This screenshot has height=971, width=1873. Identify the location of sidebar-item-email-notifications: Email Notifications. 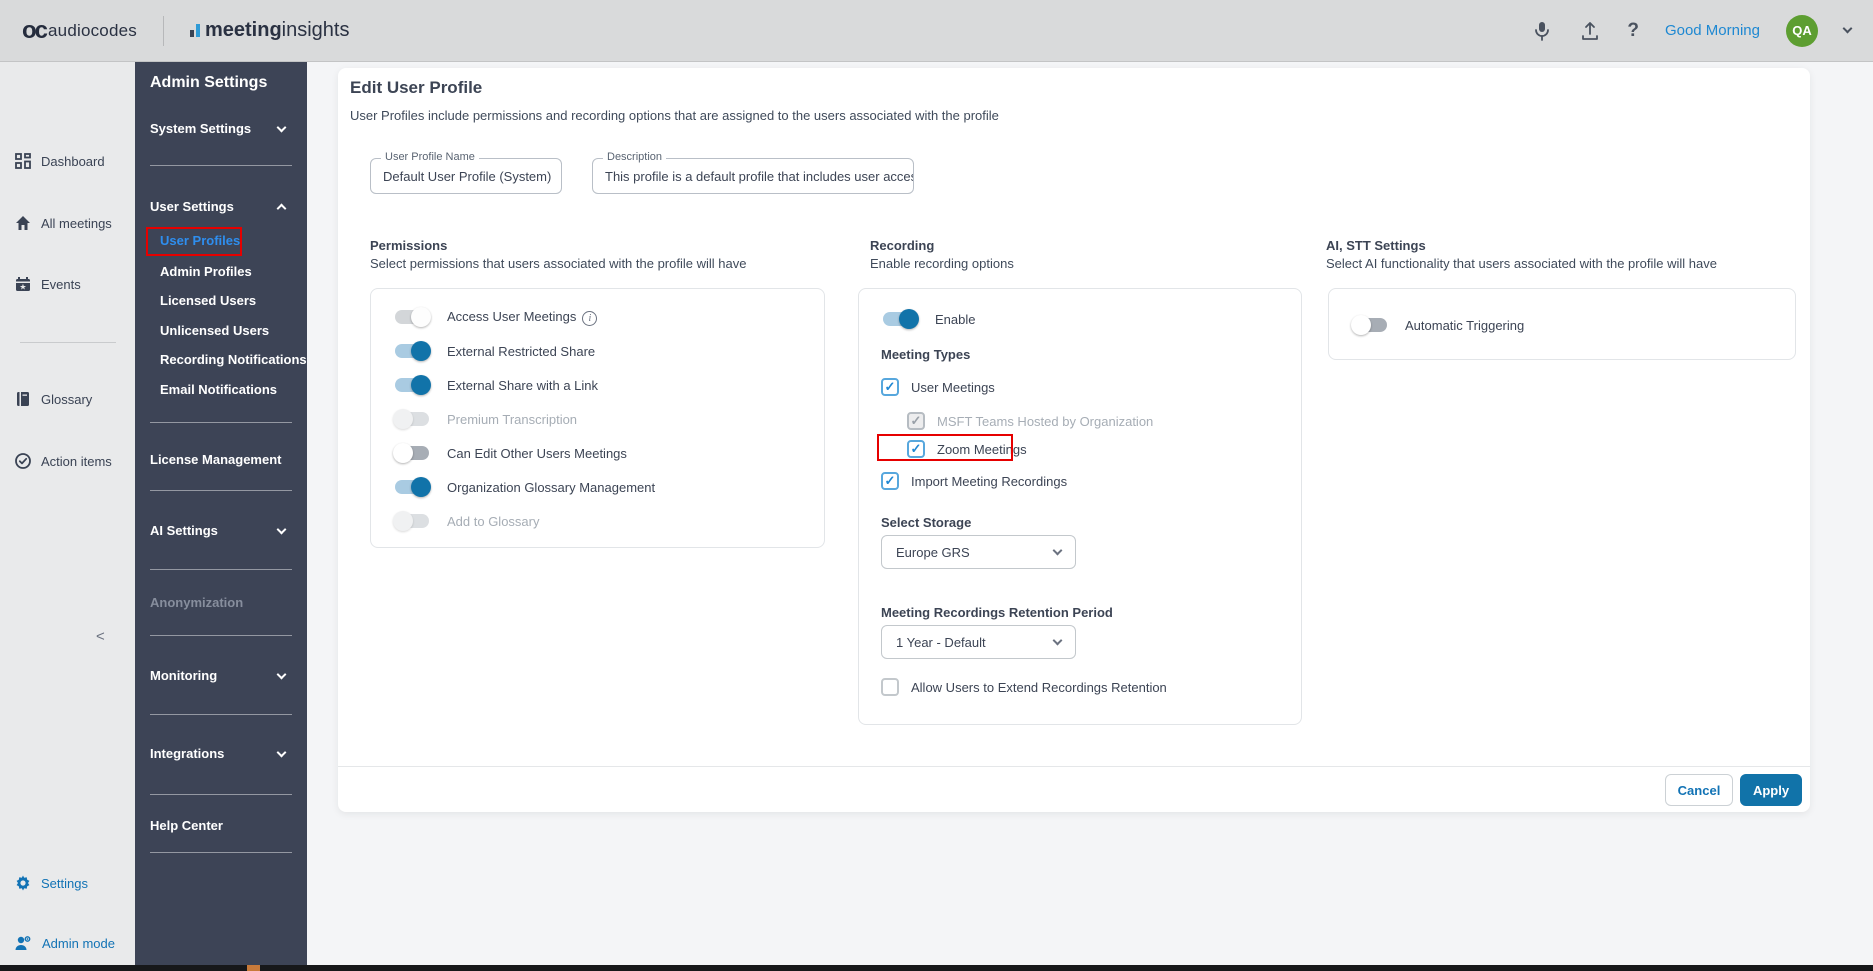
(218, 389).